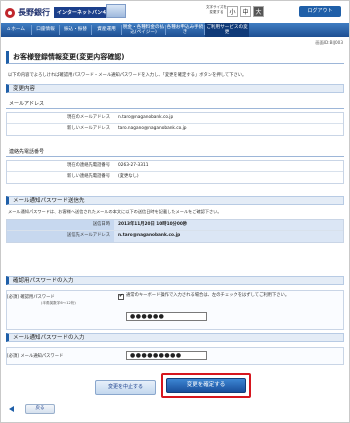 The width and height of the screenshot is (350, 423). Describe the element at coordinates (143, 30) in the screenshot. I see `nav-tax-payment: 税金・各種料金の払込(ペイジー)` at that location.